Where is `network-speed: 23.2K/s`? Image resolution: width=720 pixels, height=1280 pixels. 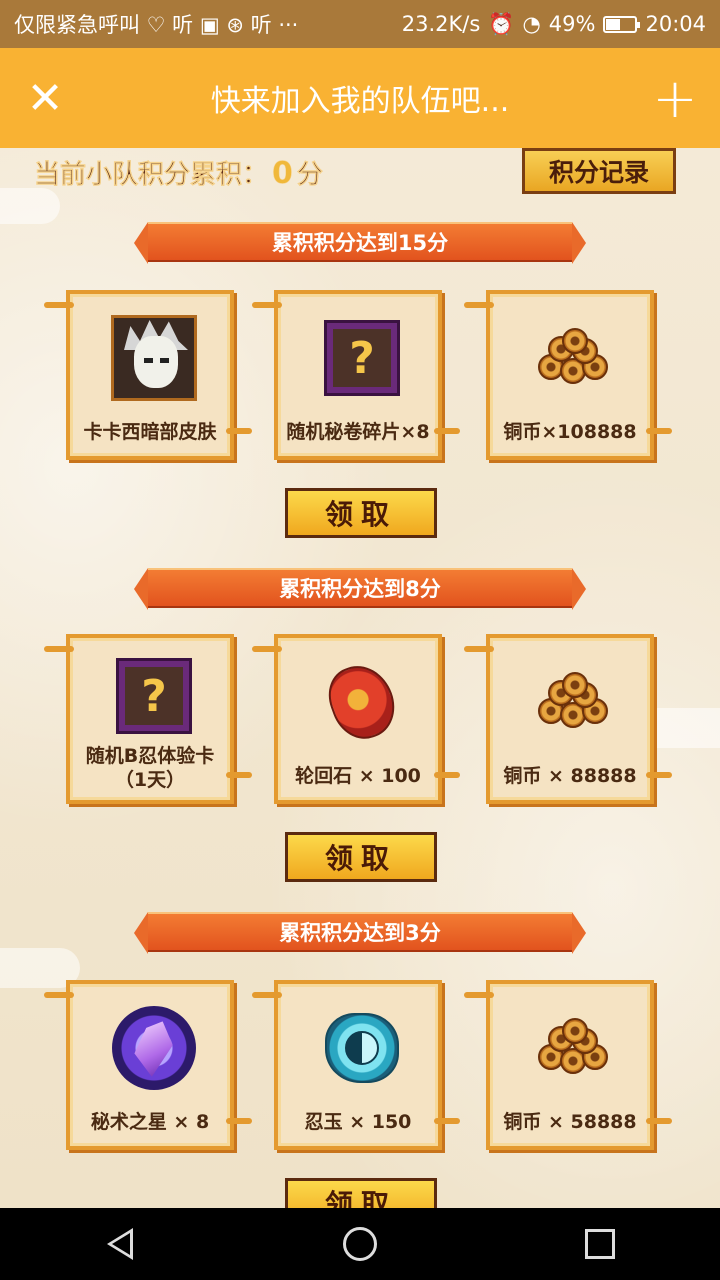 network-speed: 23.2K/s is located at coordinates (441, 24).